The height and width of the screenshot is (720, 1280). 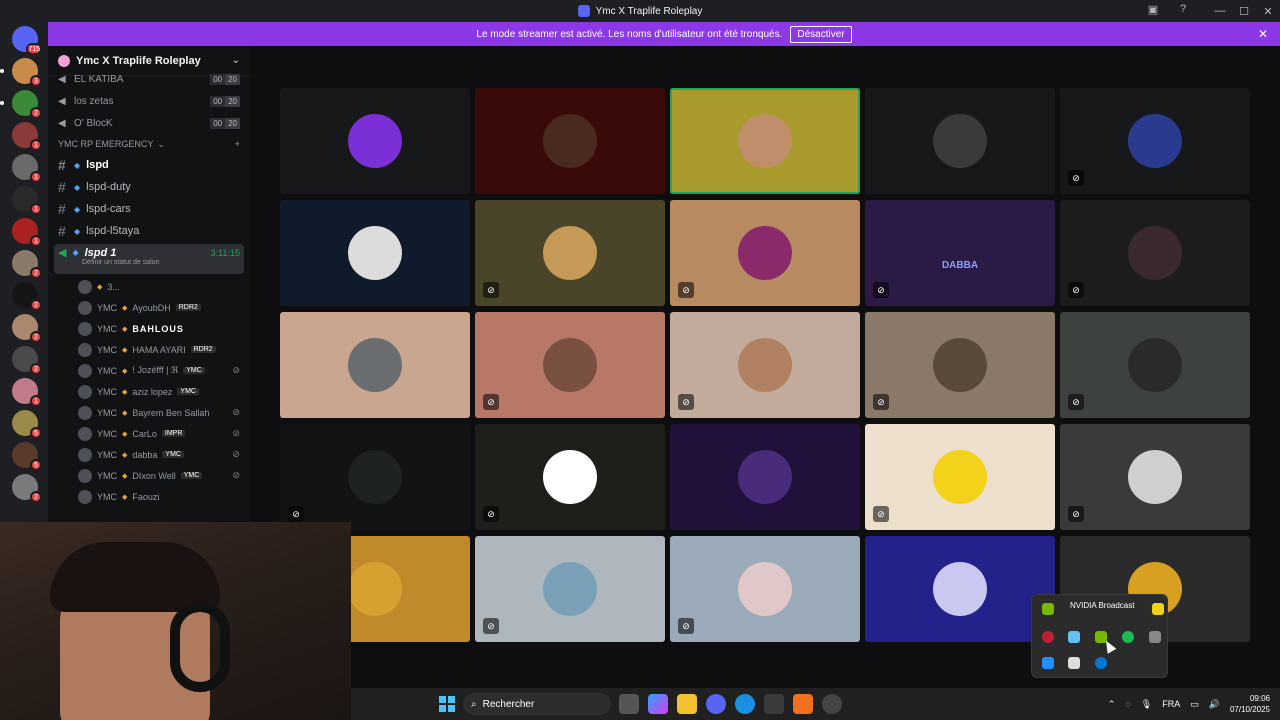 I want to click on avatar, so click(x=85, y=496).